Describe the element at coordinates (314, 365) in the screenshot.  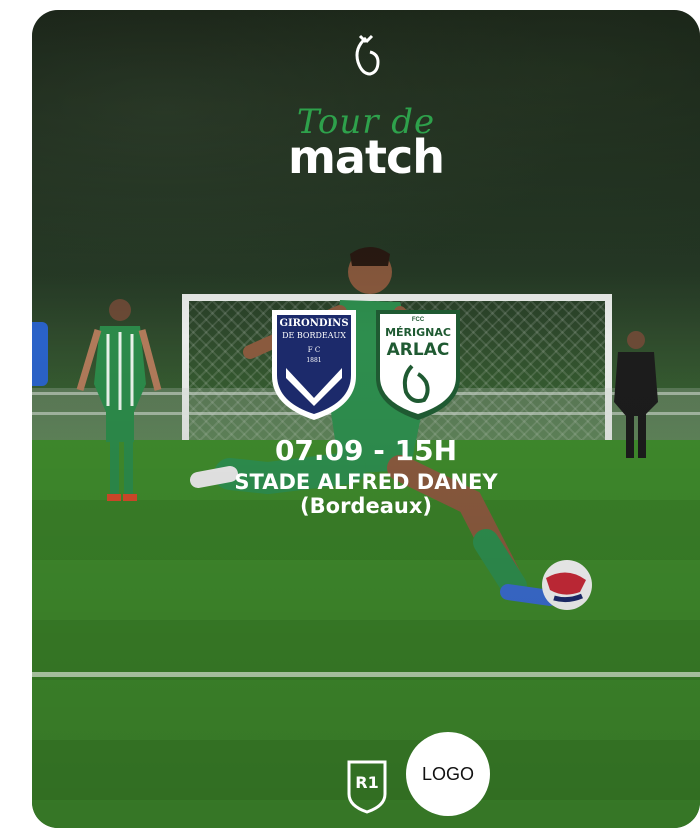
I see `home-team-crest: GIRONDINS DE BORDEAUX F C 1881` at that location.